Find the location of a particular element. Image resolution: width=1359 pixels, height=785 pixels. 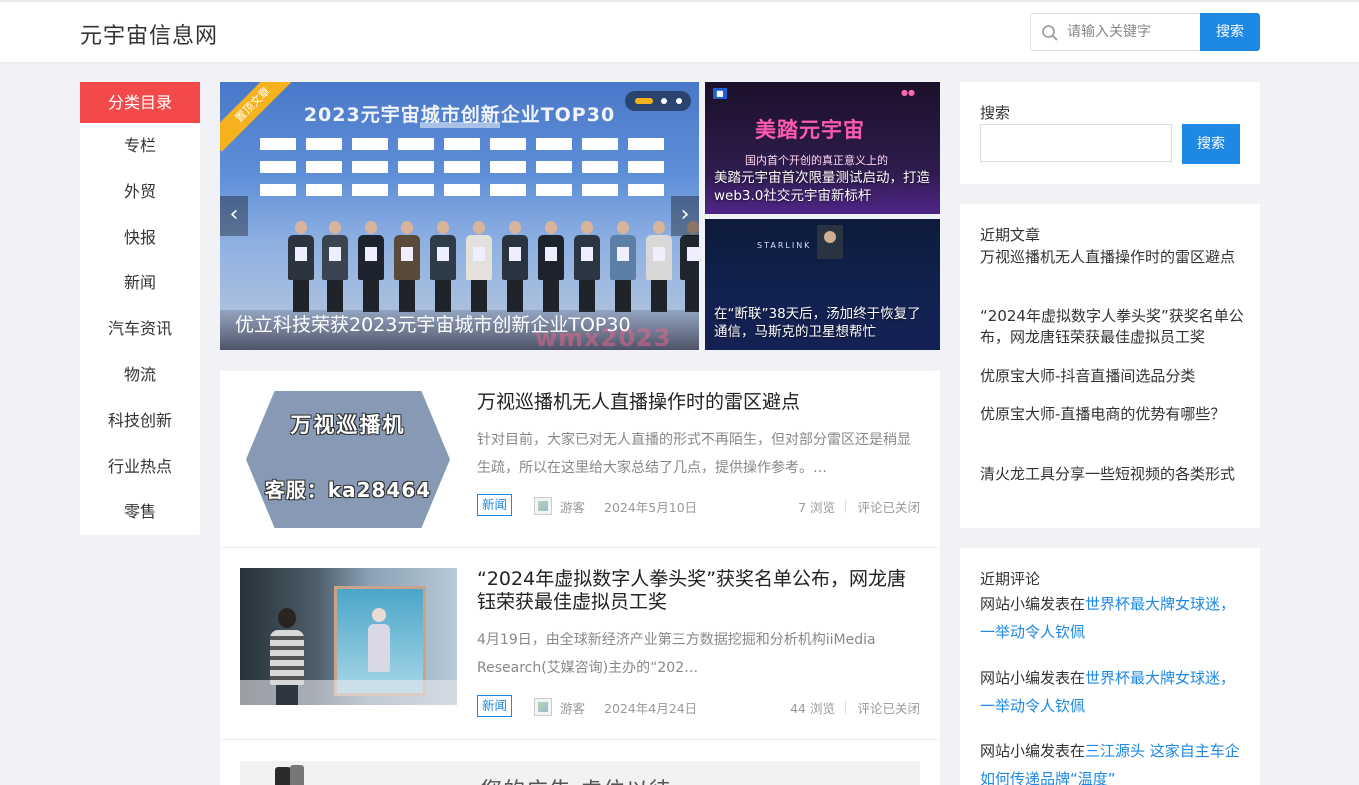

post-thumbnail is located at coordinates (348, 636).